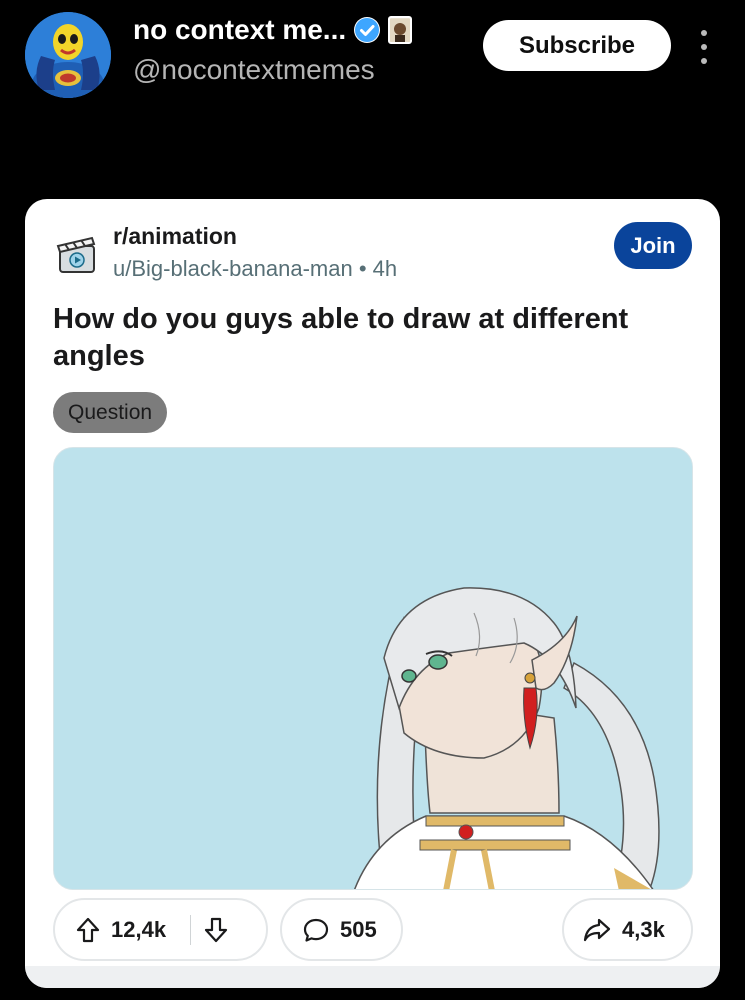  Describe the element at coordinates (643, 929) in the screenshot. I see `share-count: 4,3k` at that location.